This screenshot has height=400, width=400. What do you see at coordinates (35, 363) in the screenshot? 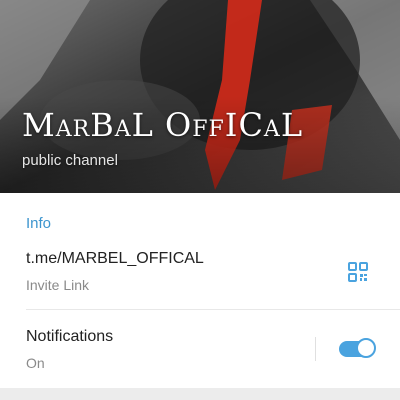
I see `notifications-state: On` at bounding box center [35, 363].